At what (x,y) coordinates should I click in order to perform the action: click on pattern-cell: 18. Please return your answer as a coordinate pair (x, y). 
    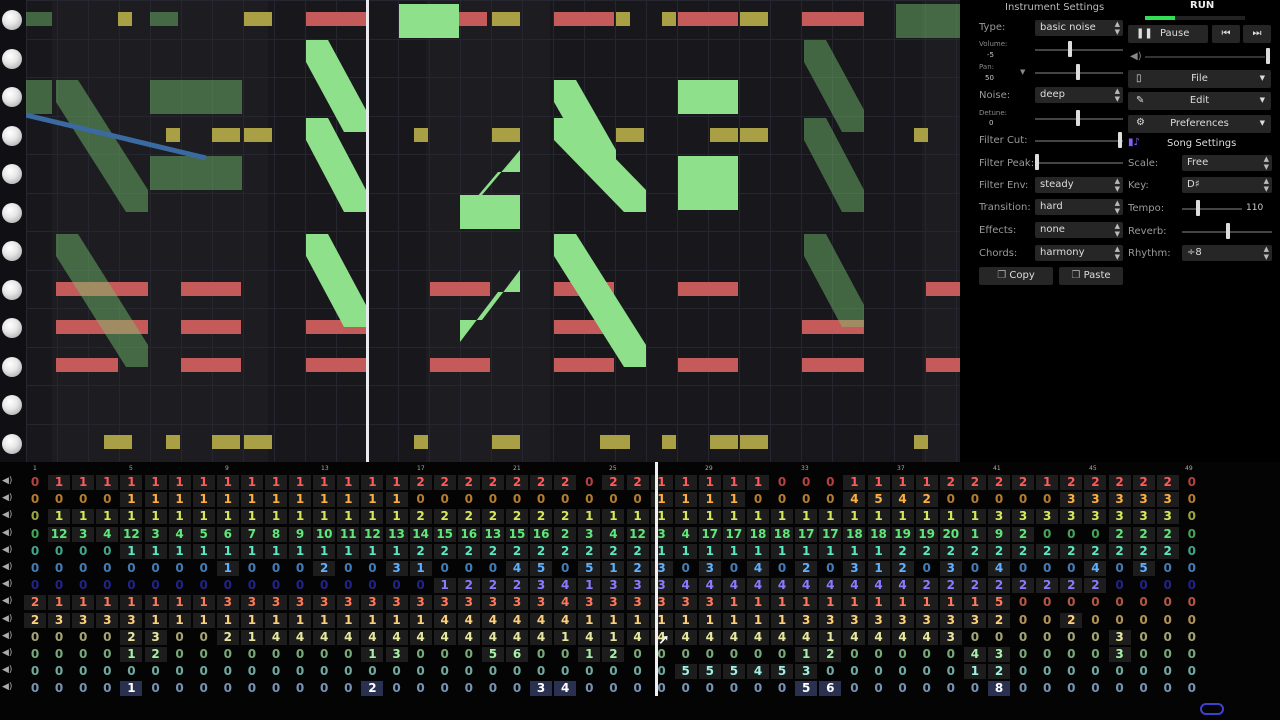
    Looking at the image, I should click on (878, 534).